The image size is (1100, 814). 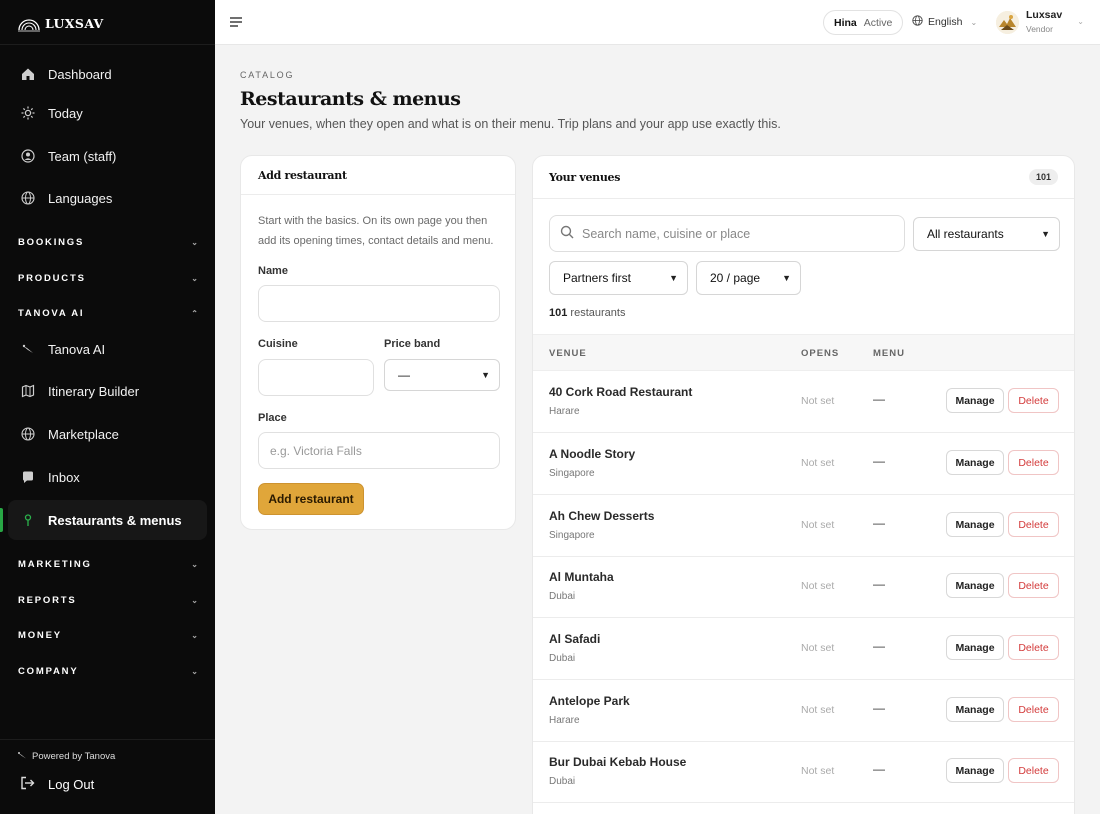 What do you see at coordinates (107, 477) in the screenshot?
I see `sidebar-item-inbox: Inbox` at bounding box center [107, 477].